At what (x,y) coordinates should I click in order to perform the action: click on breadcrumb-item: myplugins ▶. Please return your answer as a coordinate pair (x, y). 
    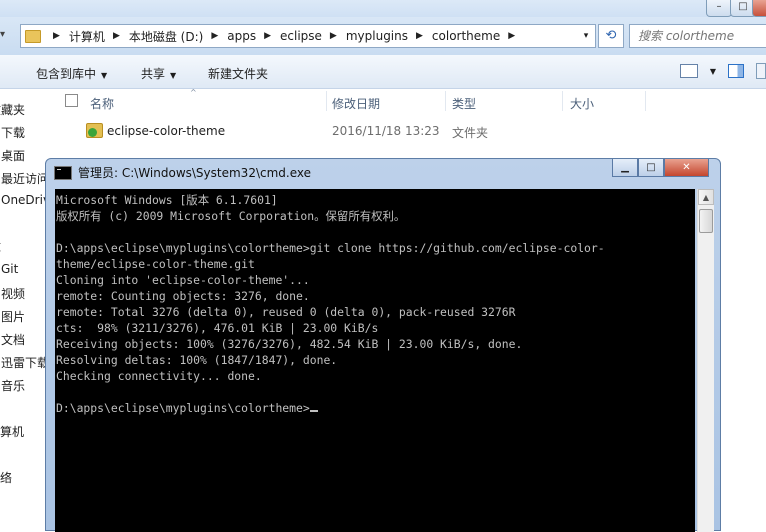
    Looking at the image, I should click on (389, 36).